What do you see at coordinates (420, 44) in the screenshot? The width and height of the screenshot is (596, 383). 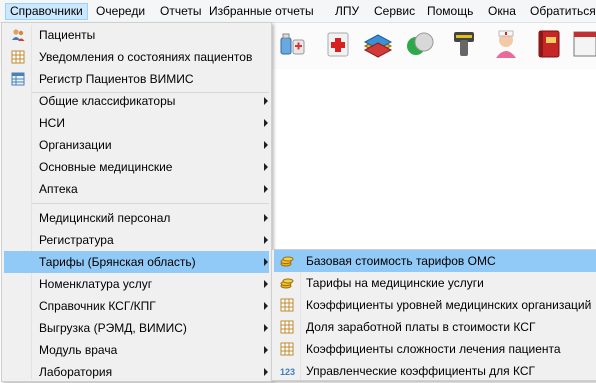 I see `pill-capsule-icon` at bounding box center [420, 44].